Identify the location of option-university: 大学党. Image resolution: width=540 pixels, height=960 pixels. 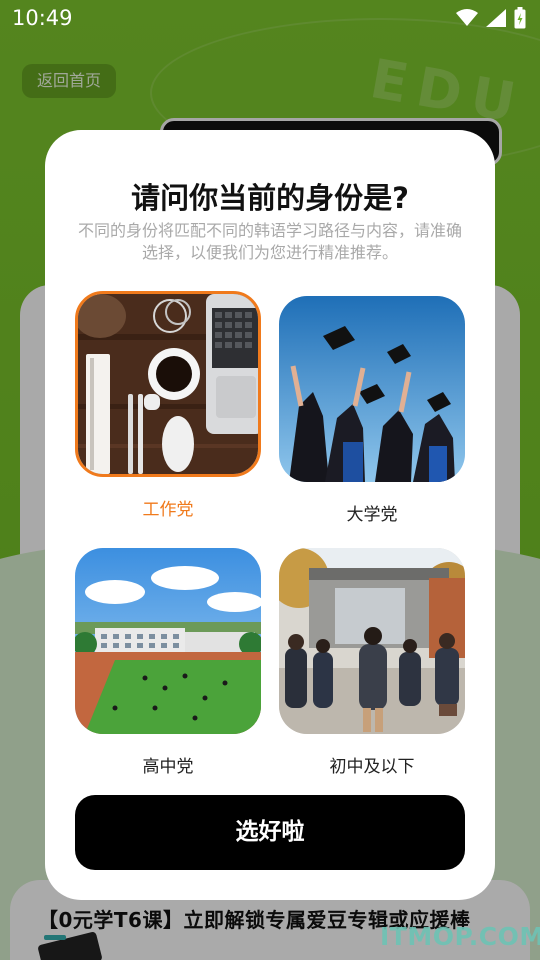
(372, 410).